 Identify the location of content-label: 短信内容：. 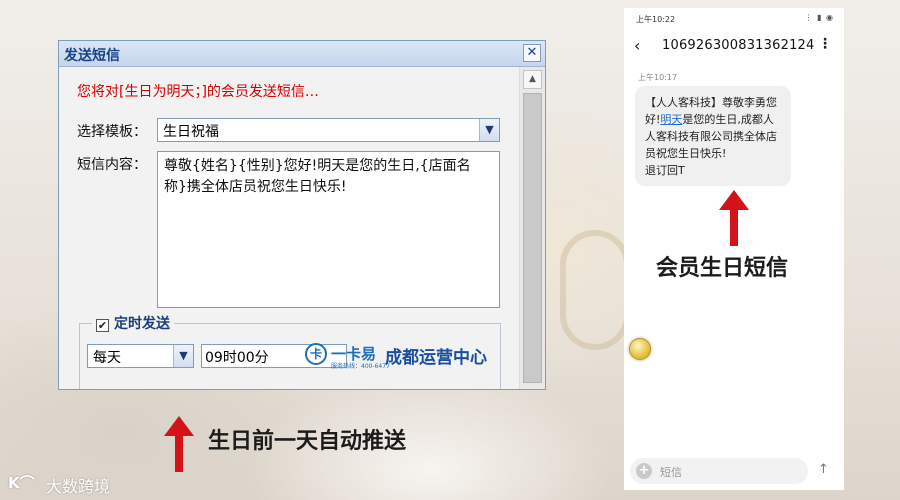
(112, 165).